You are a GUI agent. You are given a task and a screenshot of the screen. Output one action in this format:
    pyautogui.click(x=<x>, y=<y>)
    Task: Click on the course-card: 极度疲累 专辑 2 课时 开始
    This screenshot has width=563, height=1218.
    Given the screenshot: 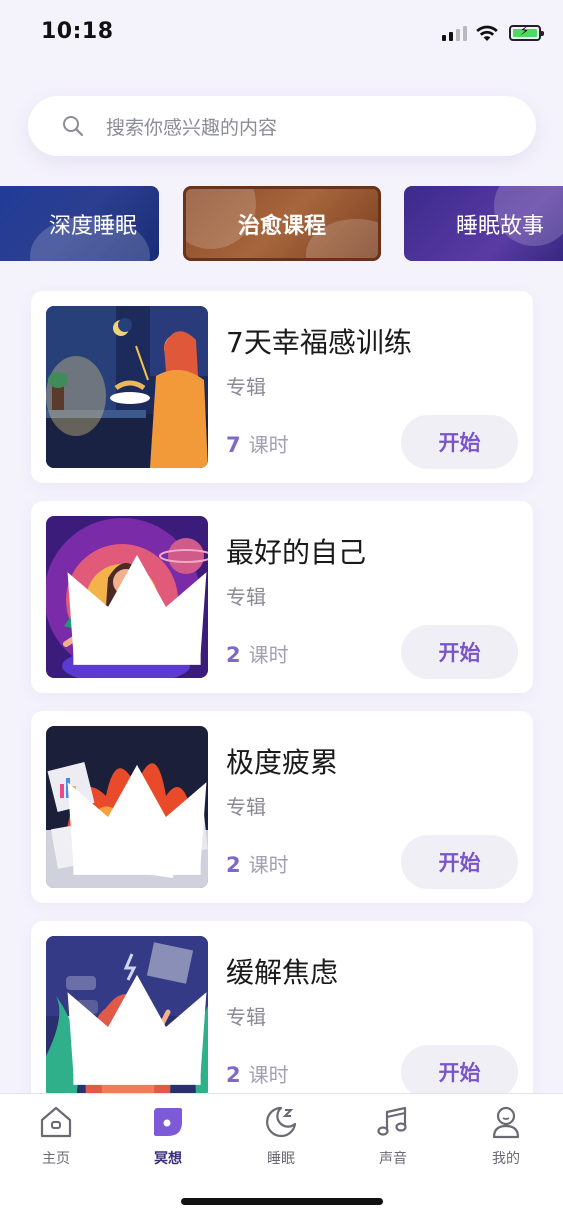 What is the action you would take?
    pyautogui.click(x=282, y=807)
    